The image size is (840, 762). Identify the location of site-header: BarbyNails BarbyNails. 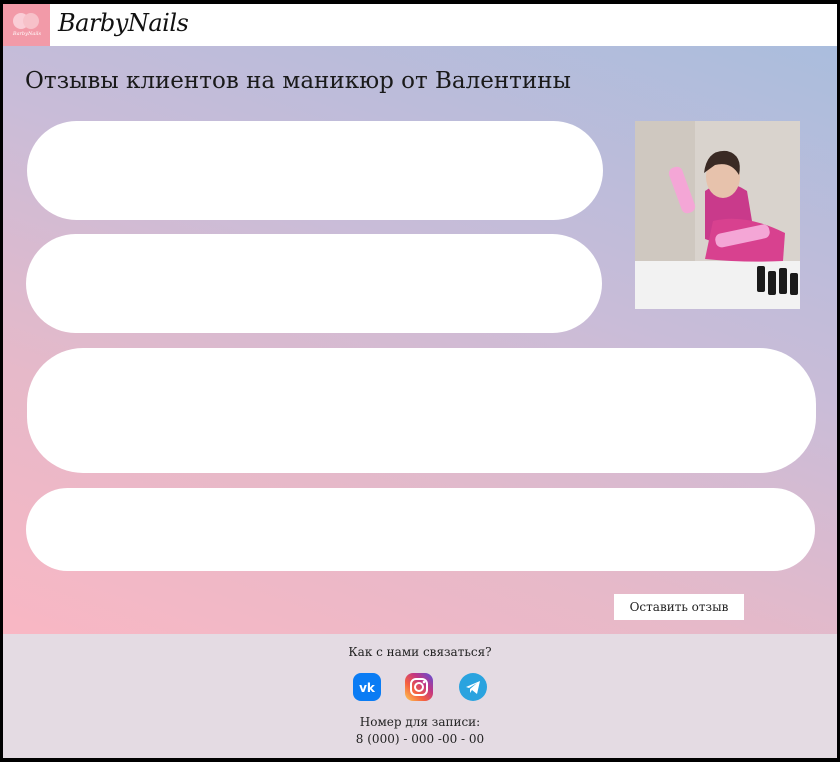
(420, 25).